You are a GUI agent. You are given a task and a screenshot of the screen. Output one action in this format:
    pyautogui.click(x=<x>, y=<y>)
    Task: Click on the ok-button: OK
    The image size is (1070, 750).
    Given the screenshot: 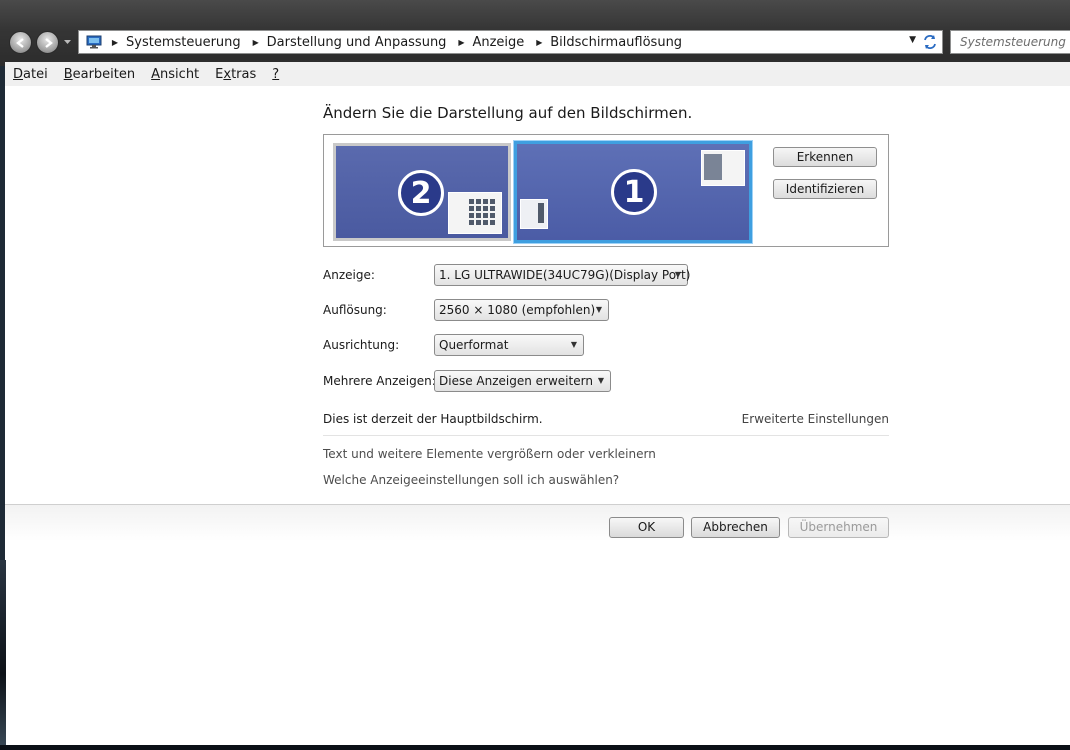 What is the action you would take?
    pyautogui.click(x=646, y=527)
    